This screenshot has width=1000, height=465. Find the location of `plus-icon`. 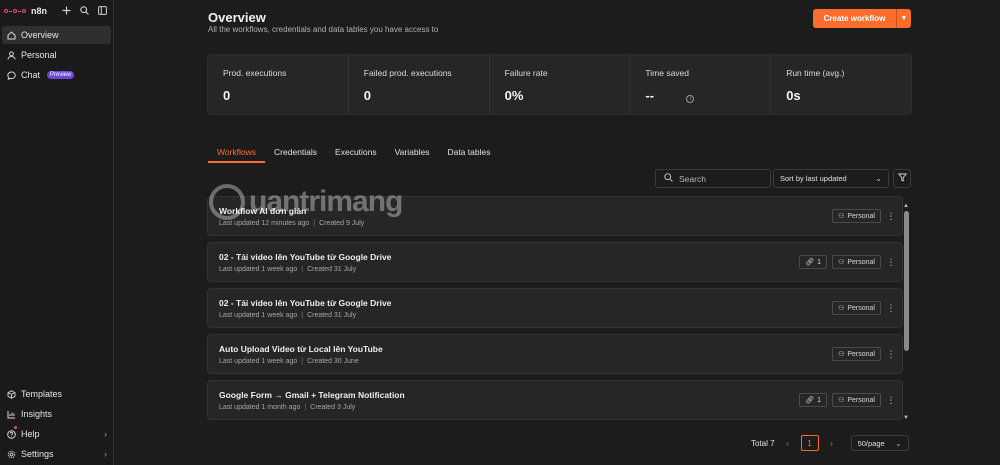

plus-icon is located at coordinates (66, 10).